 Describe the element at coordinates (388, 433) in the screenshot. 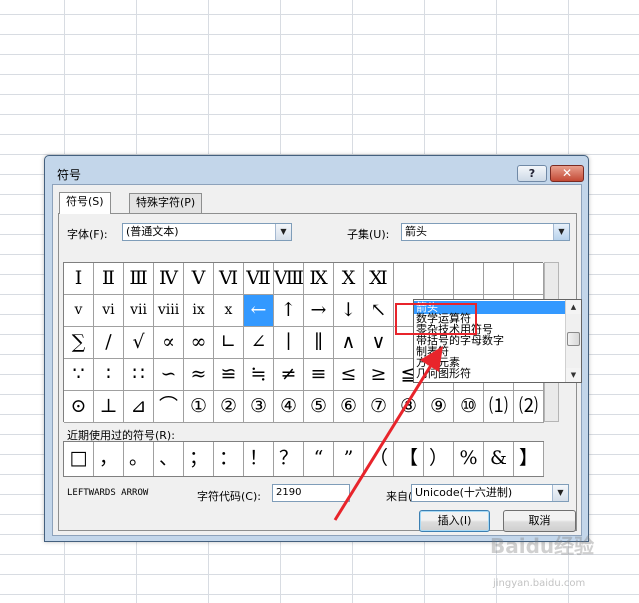

I see `annotation-arrow` at that location.